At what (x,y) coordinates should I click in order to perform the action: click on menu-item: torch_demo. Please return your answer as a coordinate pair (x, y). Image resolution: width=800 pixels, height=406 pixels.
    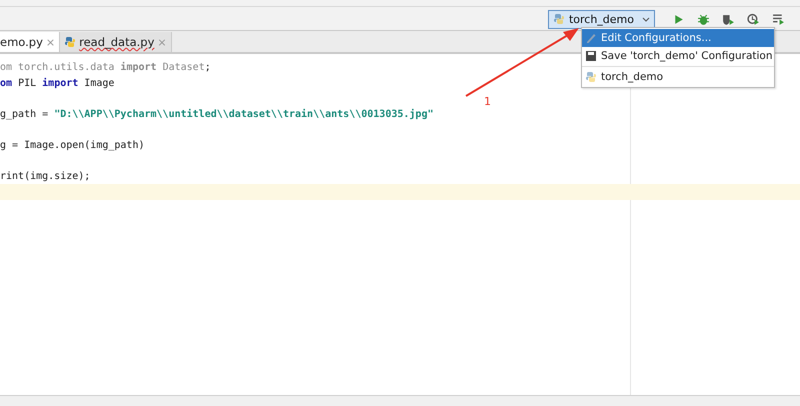
    Looking at the image, I should click on (678, 77).